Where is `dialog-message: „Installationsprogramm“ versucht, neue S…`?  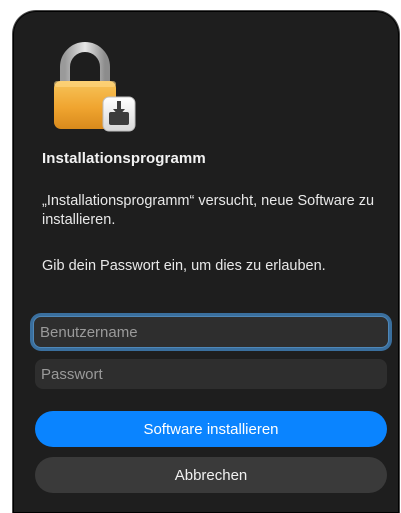
dialog-message: „Installationsprogramm“ versucht, neue S… is located at coordinates (208, 210).